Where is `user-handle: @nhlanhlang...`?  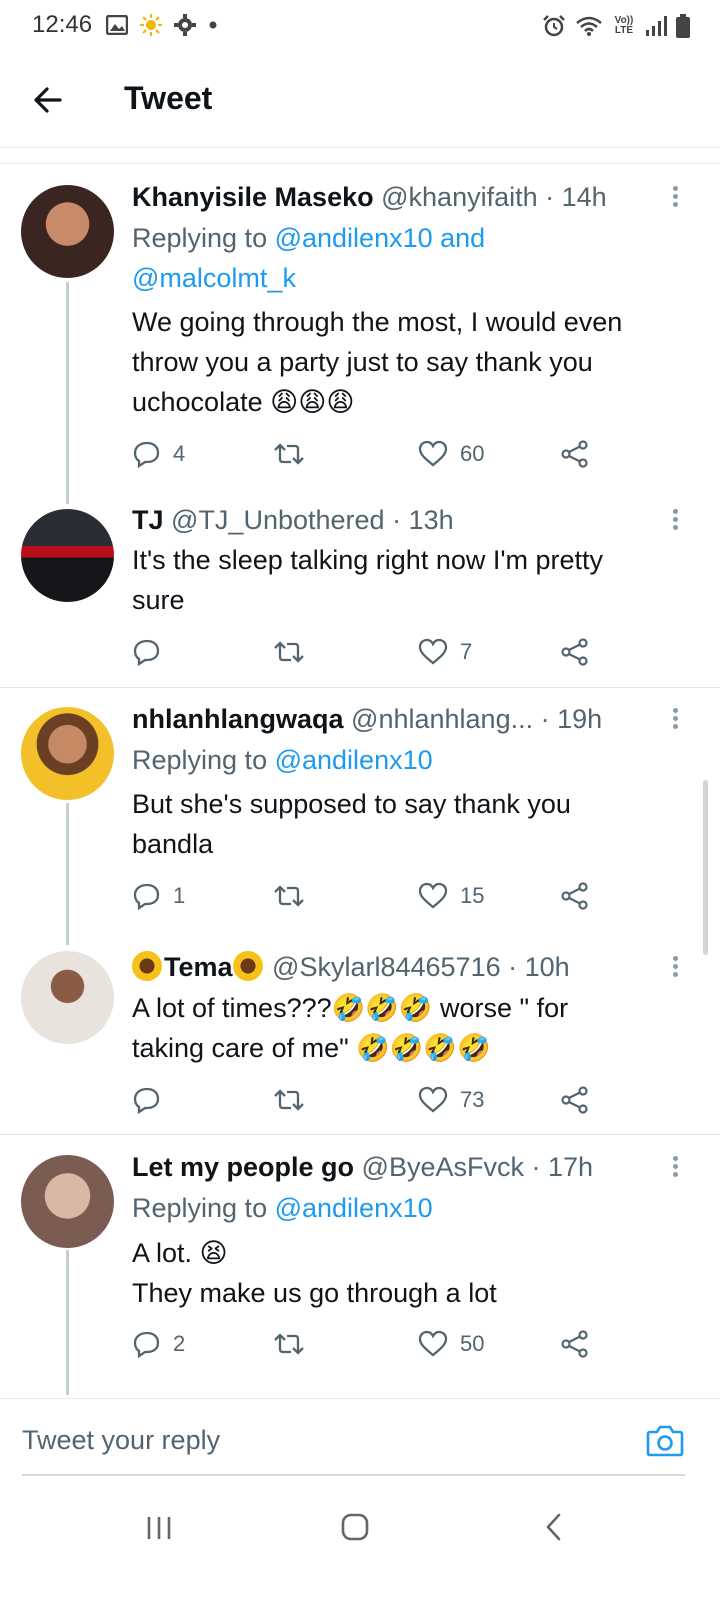
user-handle: @nhlanhlang... is located at coordinates (442, 719).